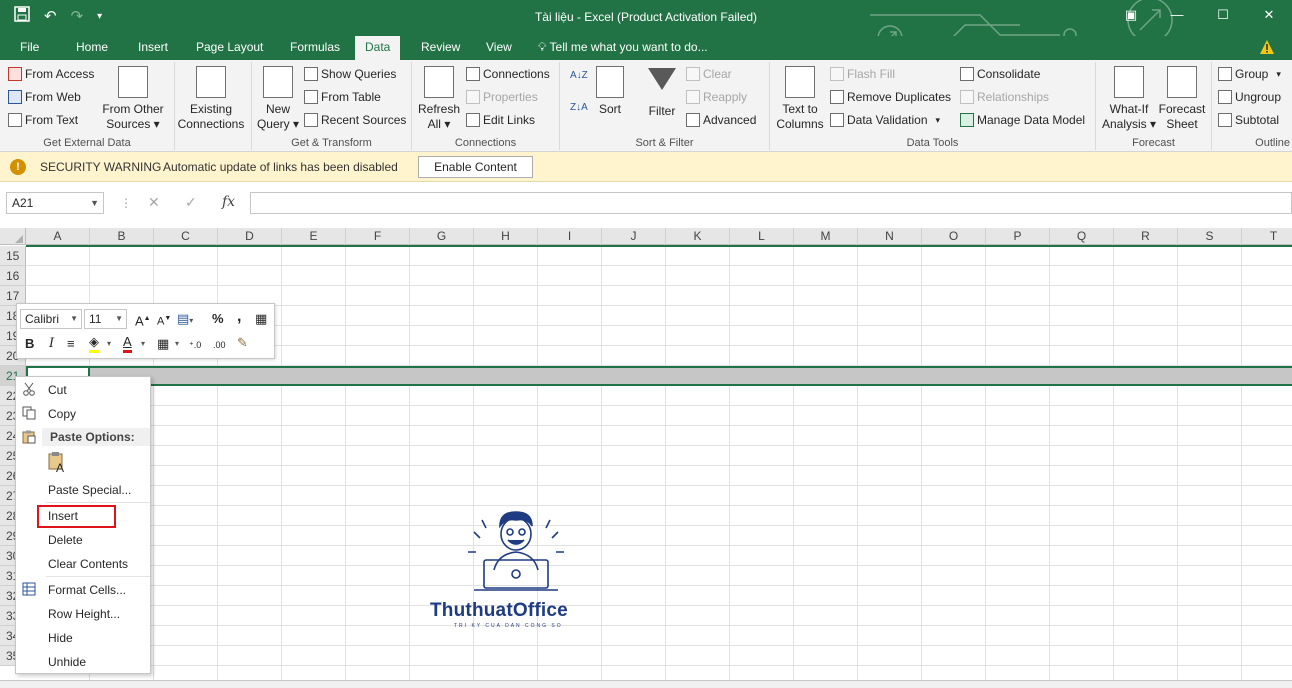 This screenshot has height=688, width=1292. What do you see at coordinates (709, 74) in the screenshot?
I see `clear-button: Clear` at bounding box center [709, 74].